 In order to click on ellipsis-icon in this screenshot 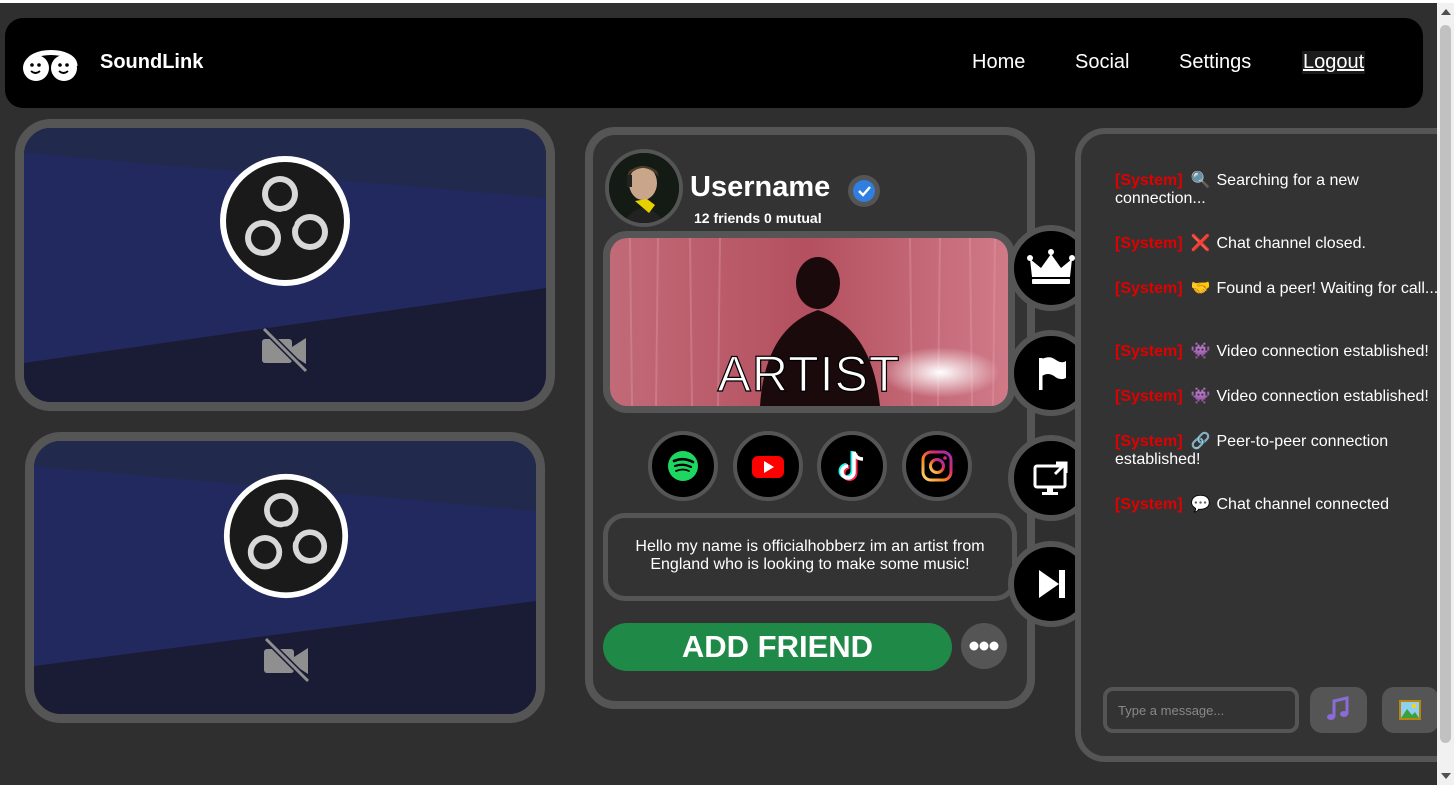, I will do `click(984, 646)`.